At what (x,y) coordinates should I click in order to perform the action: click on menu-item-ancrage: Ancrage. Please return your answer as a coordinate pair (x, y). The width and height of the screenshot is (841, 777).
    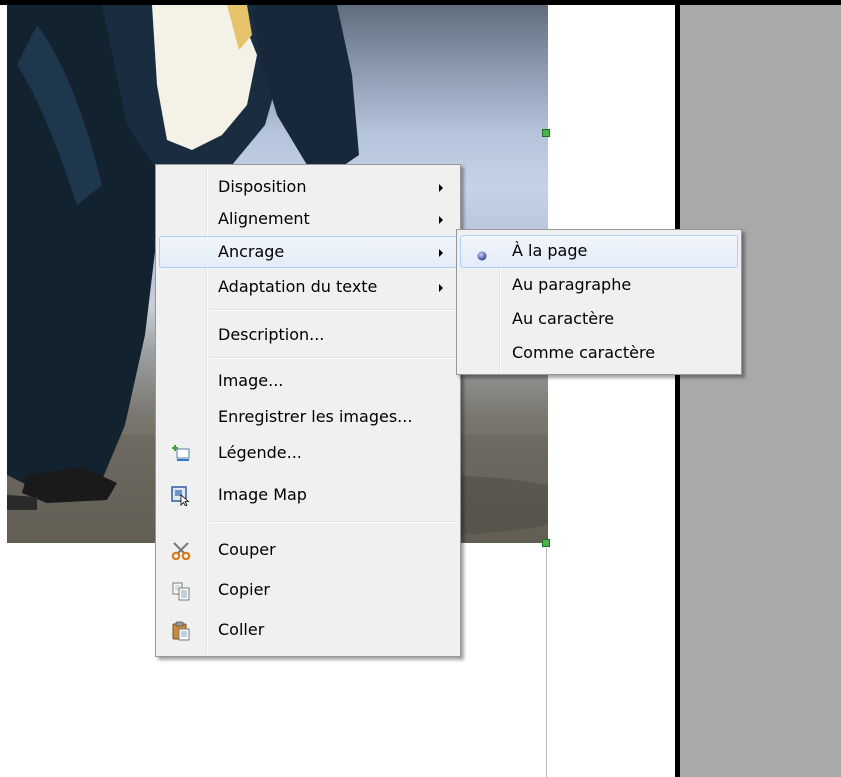
    Looking at the image, I should click on (308, 252).